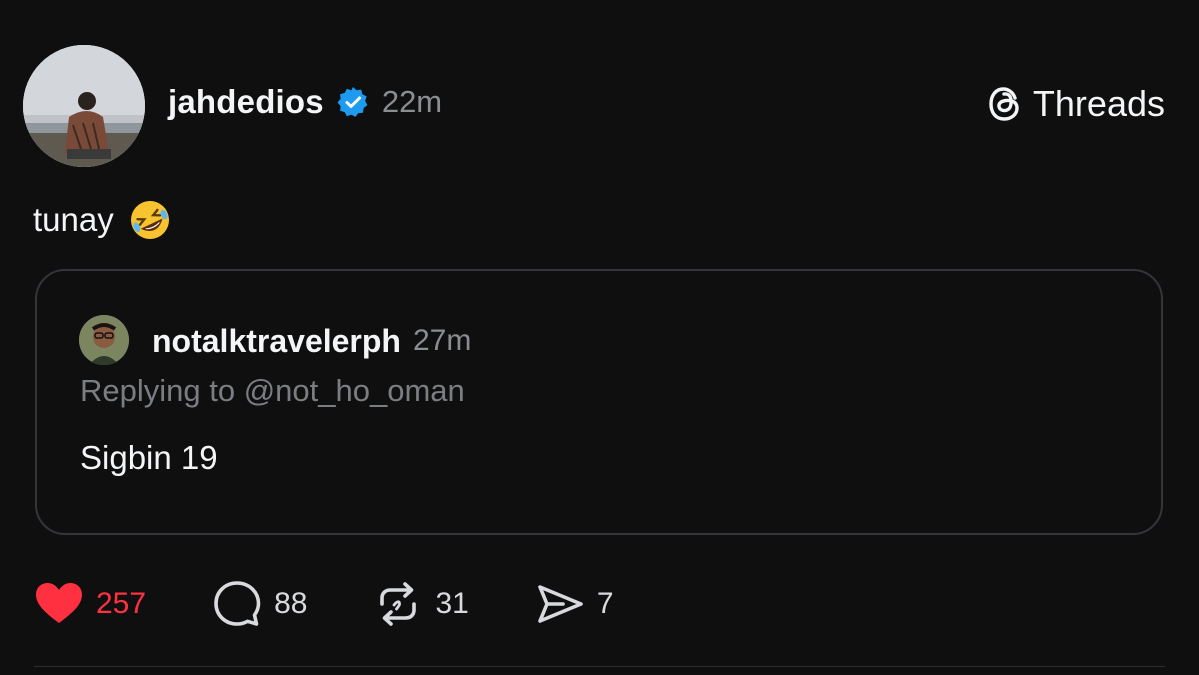 The width and height of the screenshot is (1199, 675). I want to click on post-time: 22m, so click(412, 101).